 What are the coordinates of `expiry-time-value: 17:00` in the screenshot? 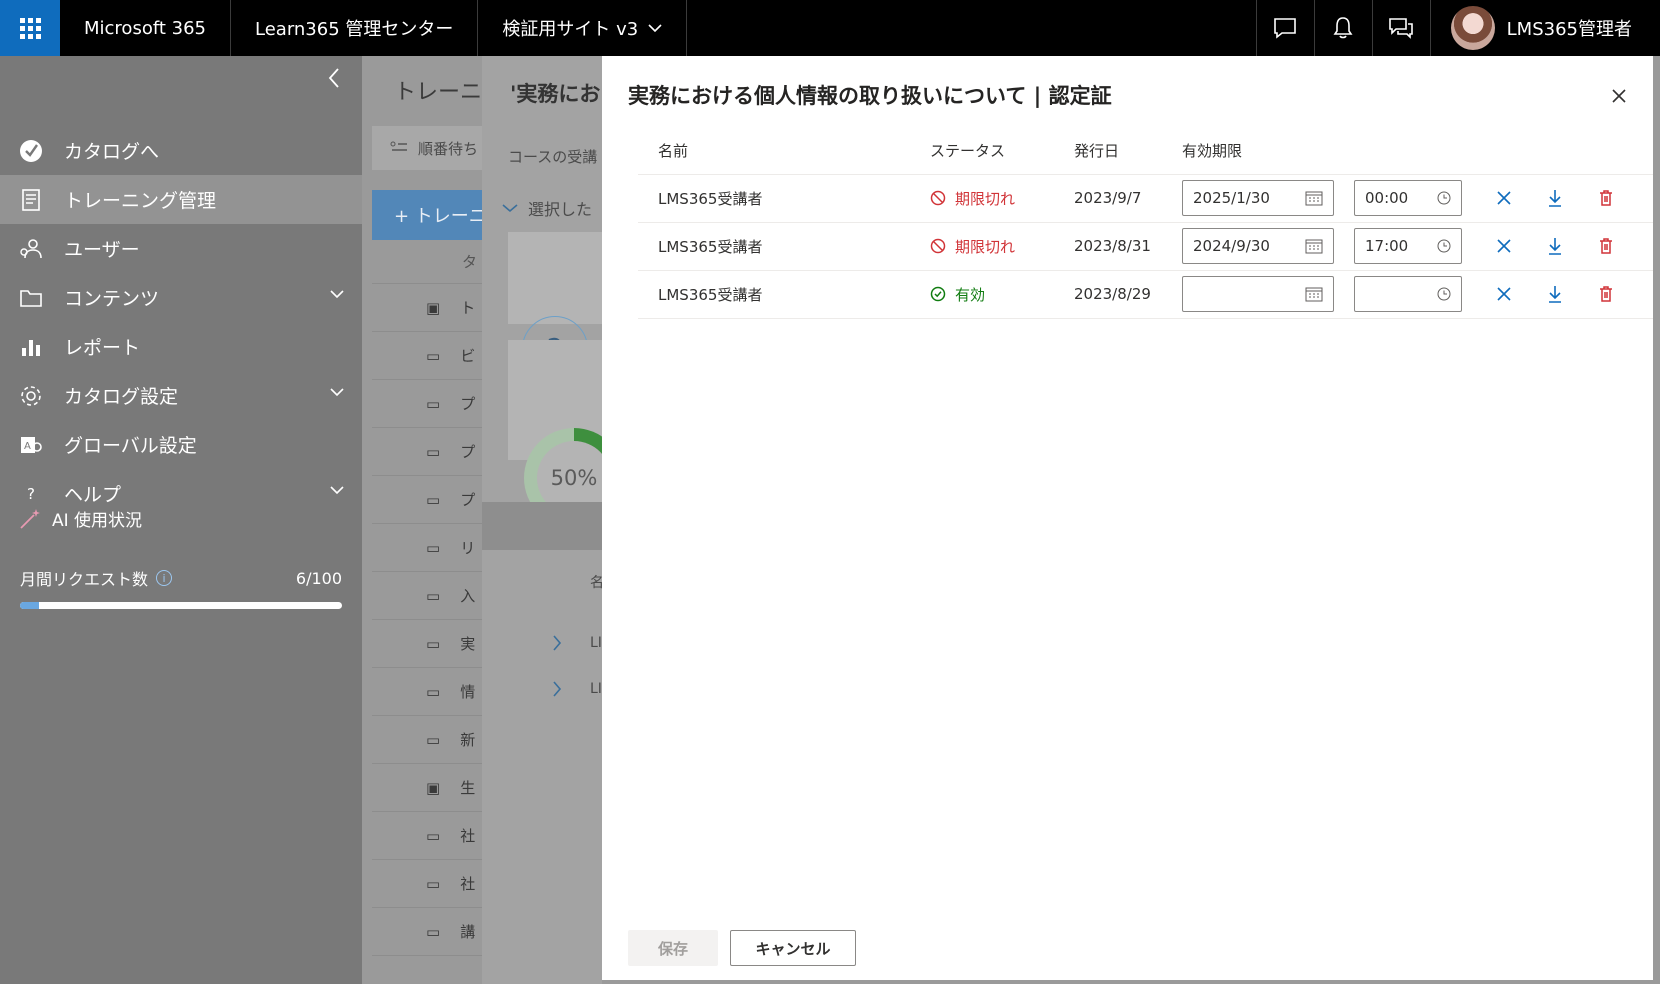 It's located at (1387, 246).